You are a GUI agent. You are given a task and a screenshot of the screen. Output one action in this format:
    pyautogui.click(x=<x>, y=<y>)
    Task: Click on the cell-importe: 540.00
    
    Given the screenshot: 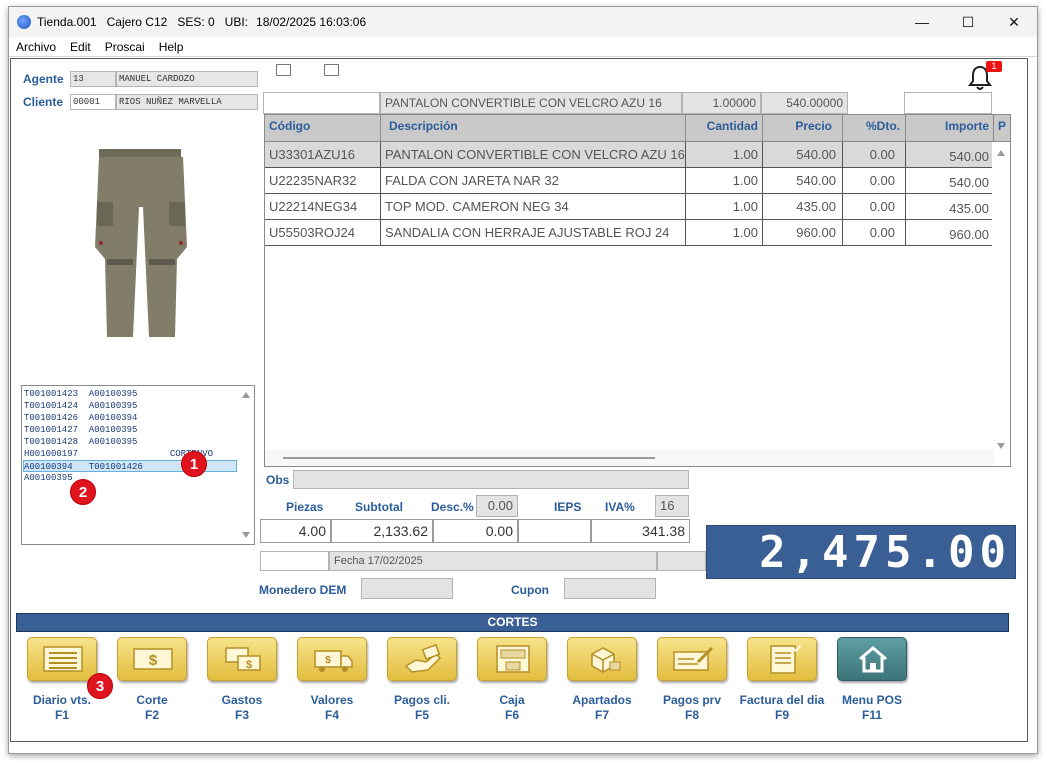 What is the action you would take?
    pyautogui.click(x=950, y=180)
    